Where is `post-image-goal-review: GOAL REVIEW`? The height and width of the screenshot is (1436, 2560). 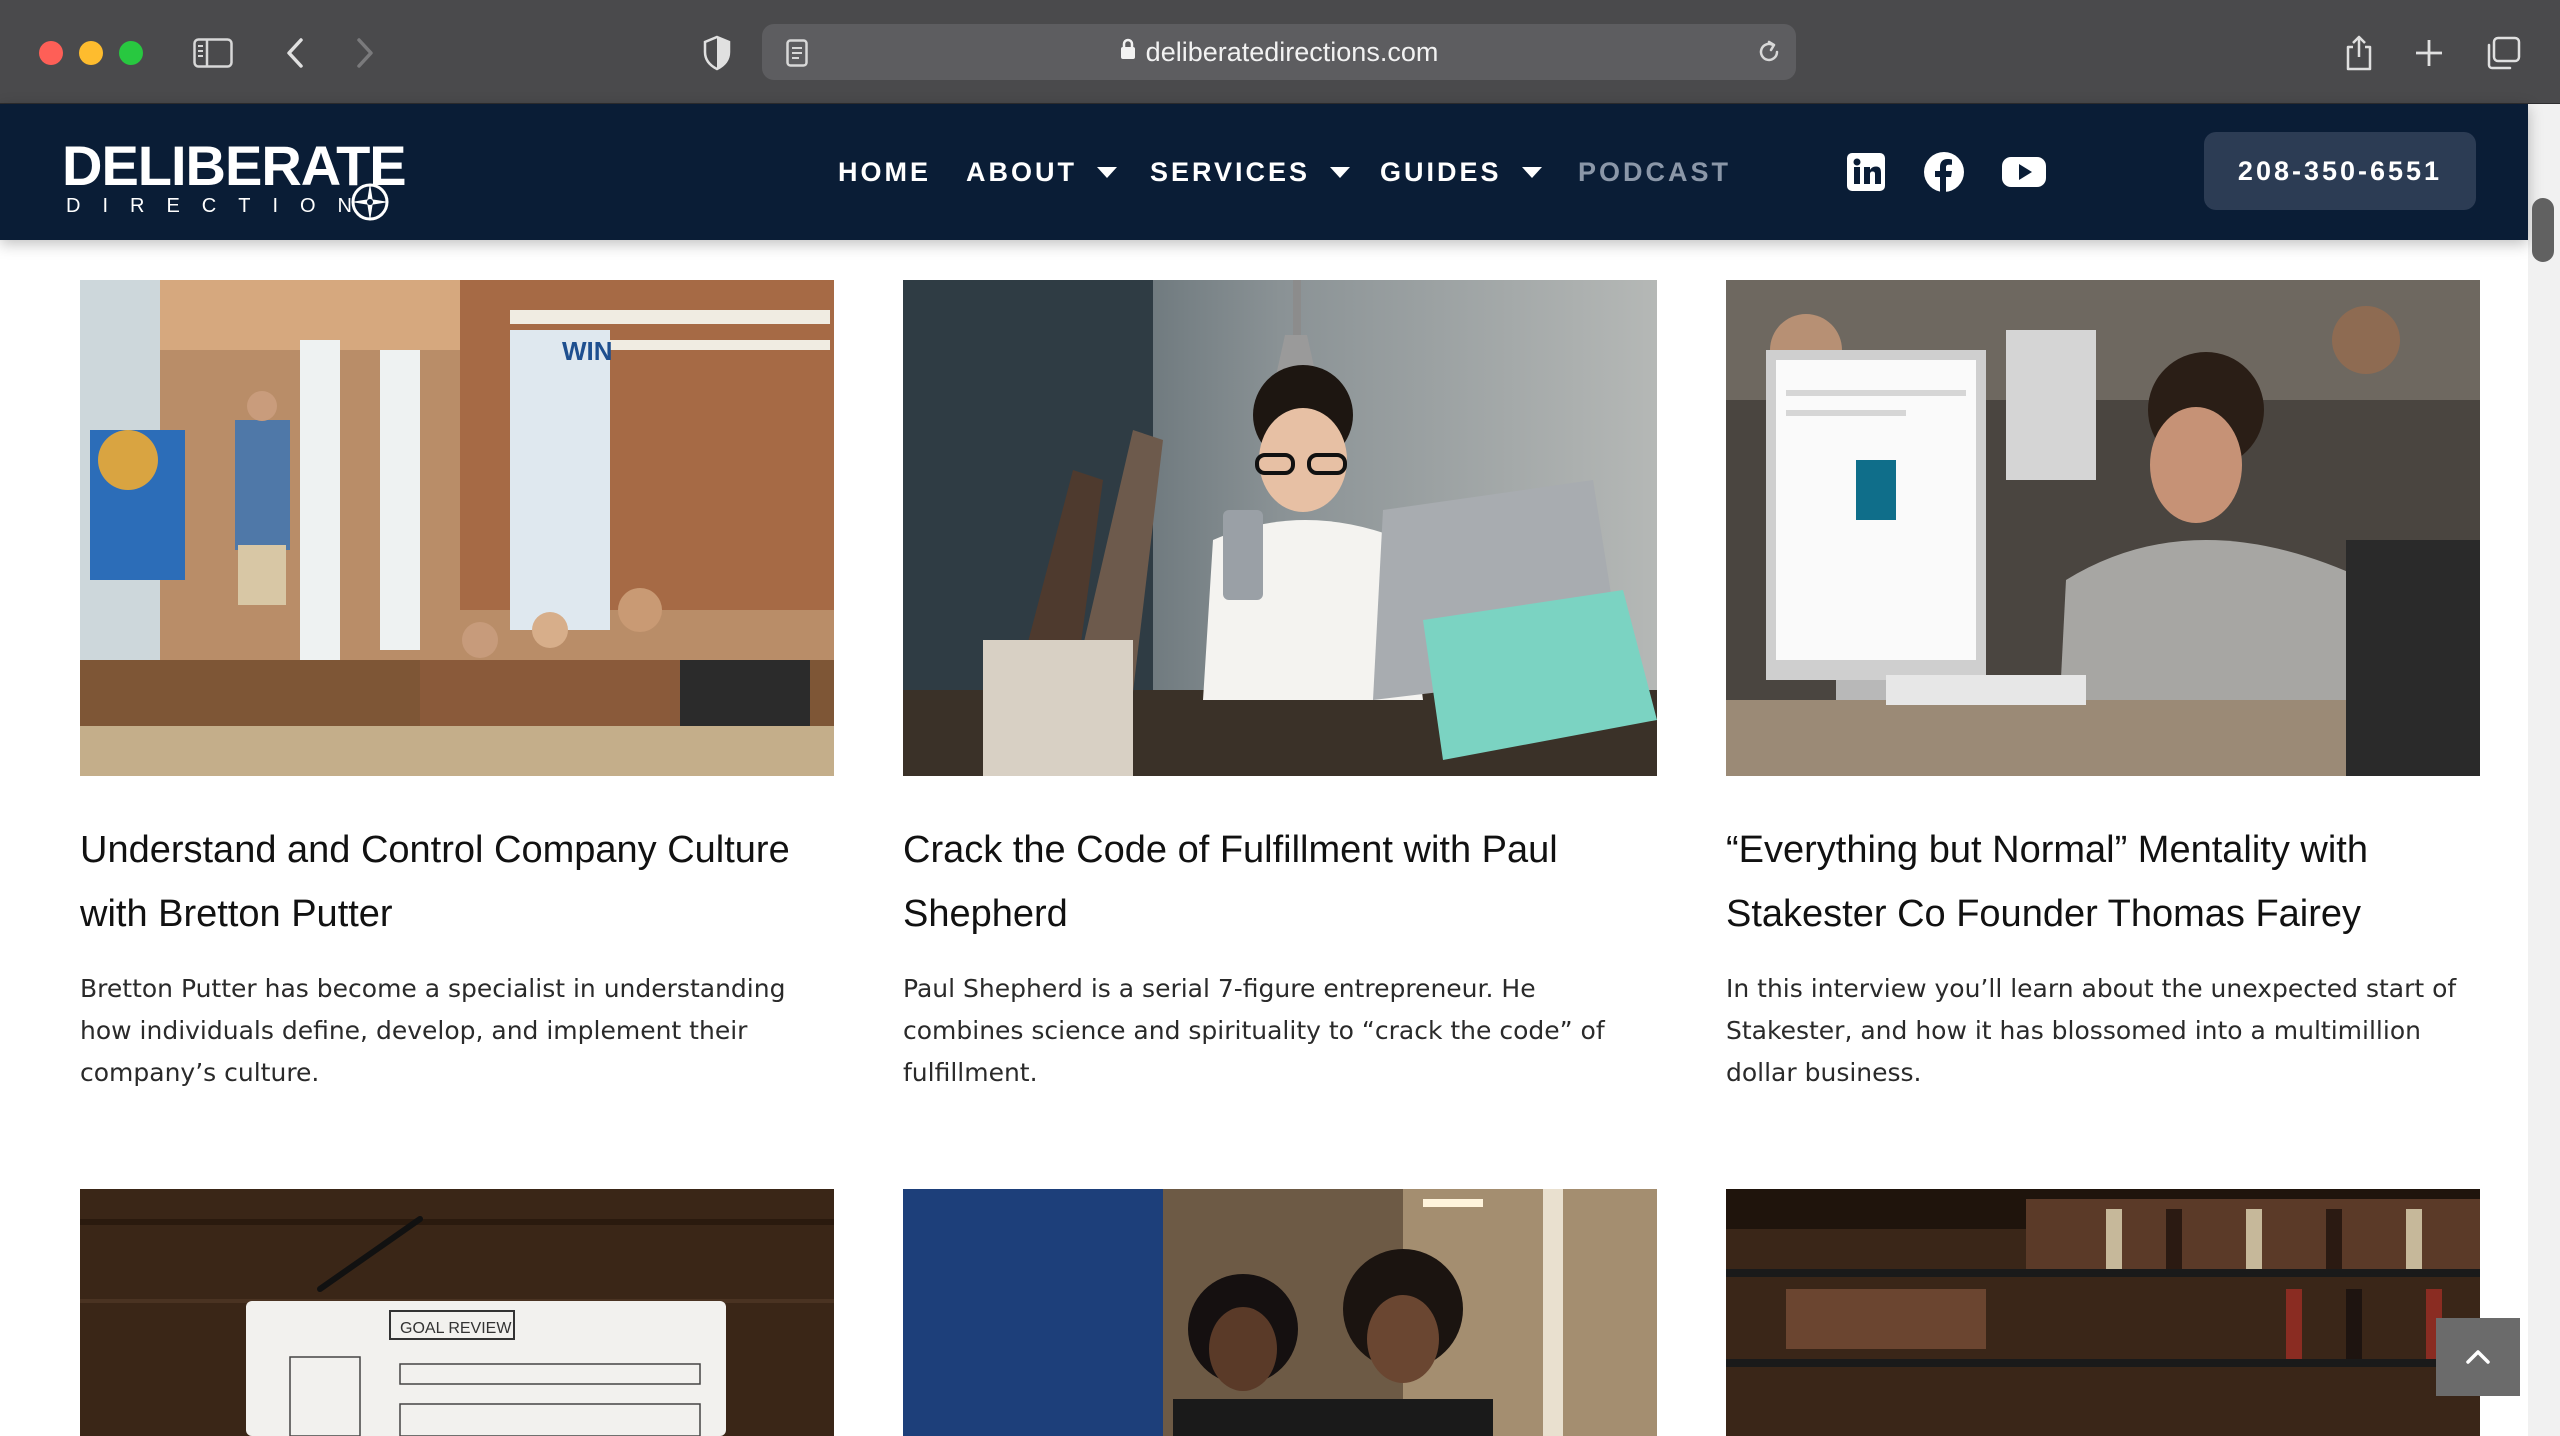
post-image-goal-review: GOAL REVIEW is located at coordinates (457, 1312).